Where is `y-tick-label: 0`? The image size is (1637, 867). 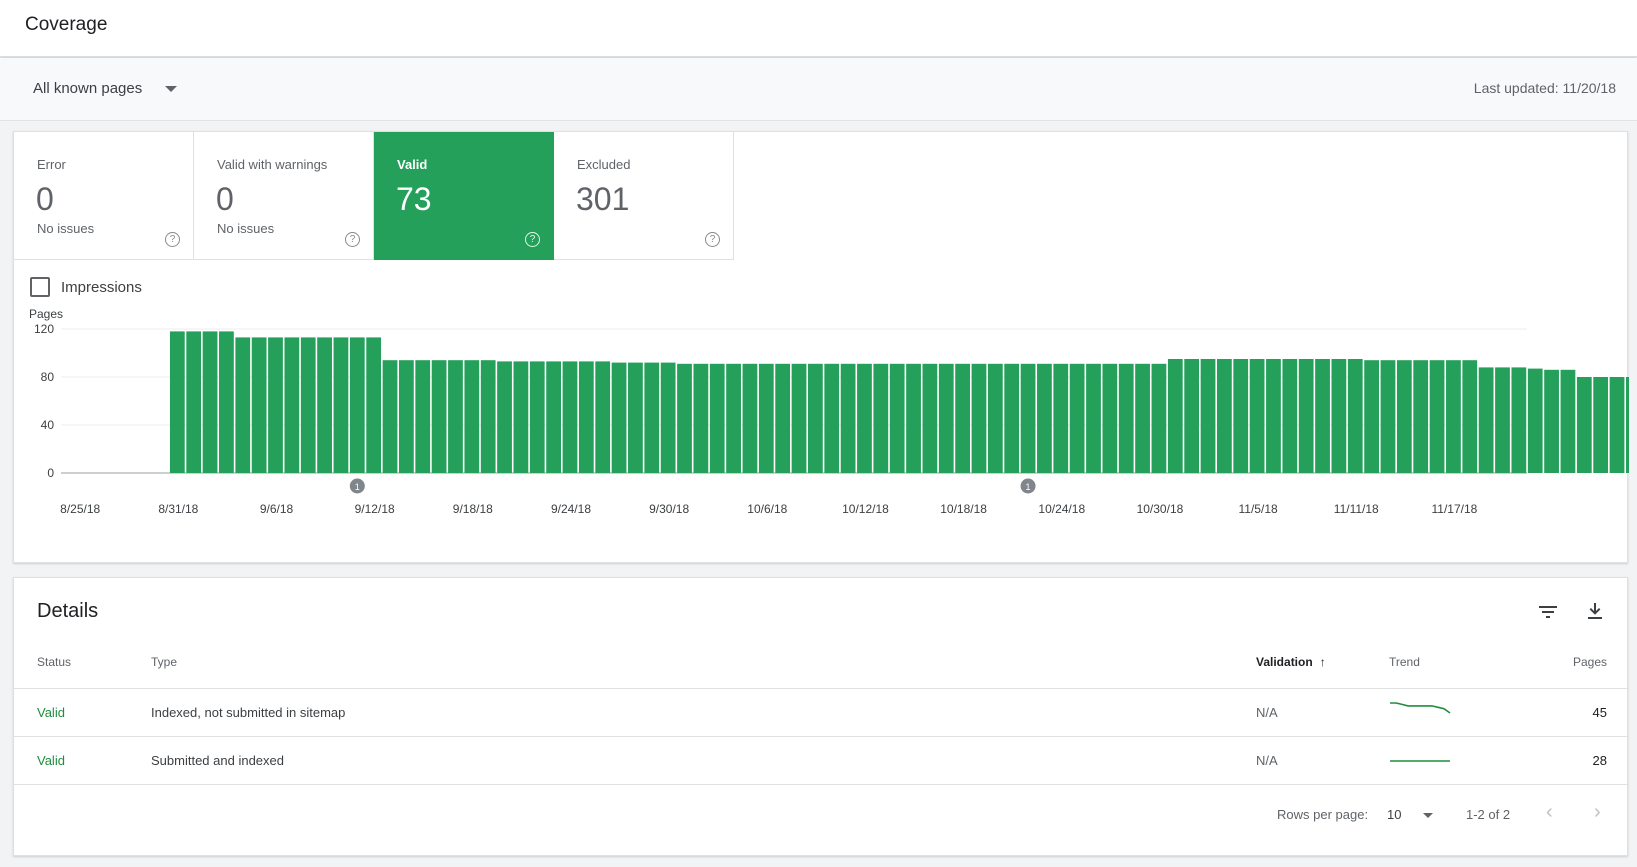 y-tick-label: 0 is located at coordinates (50, 473).